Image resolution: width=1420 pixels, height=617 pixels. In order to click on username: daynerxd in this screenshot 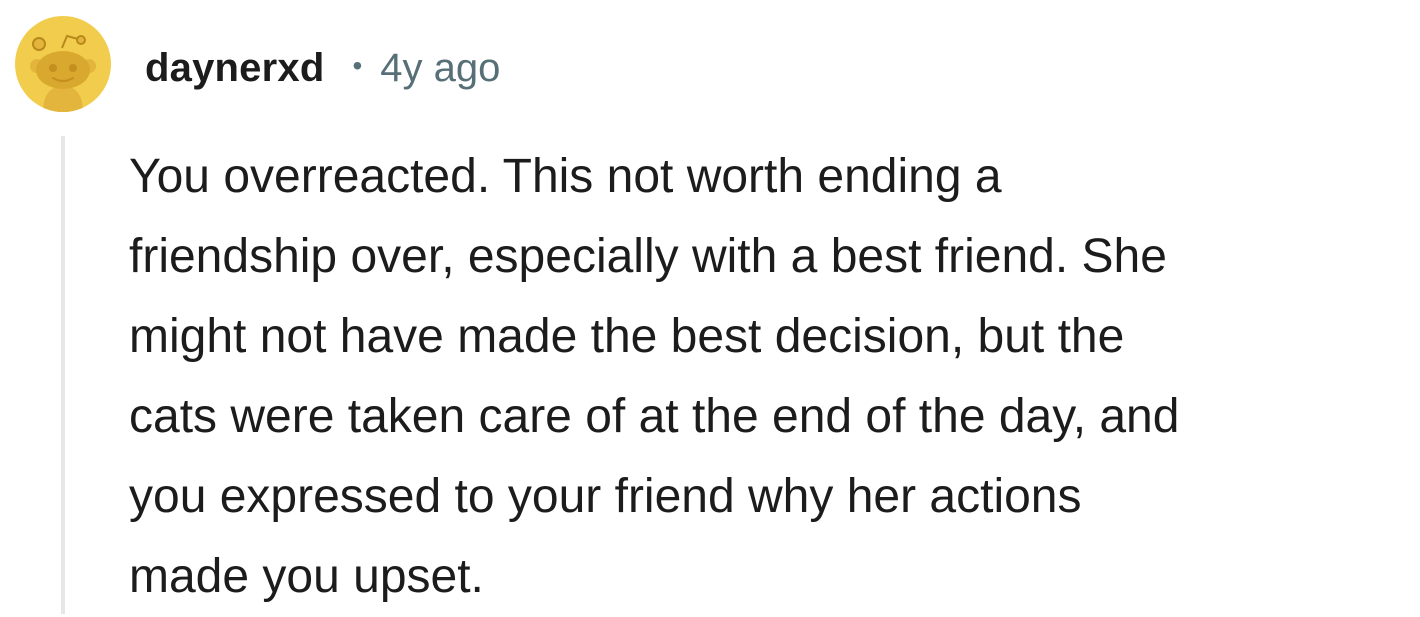, I will do `click(234, 68)`.